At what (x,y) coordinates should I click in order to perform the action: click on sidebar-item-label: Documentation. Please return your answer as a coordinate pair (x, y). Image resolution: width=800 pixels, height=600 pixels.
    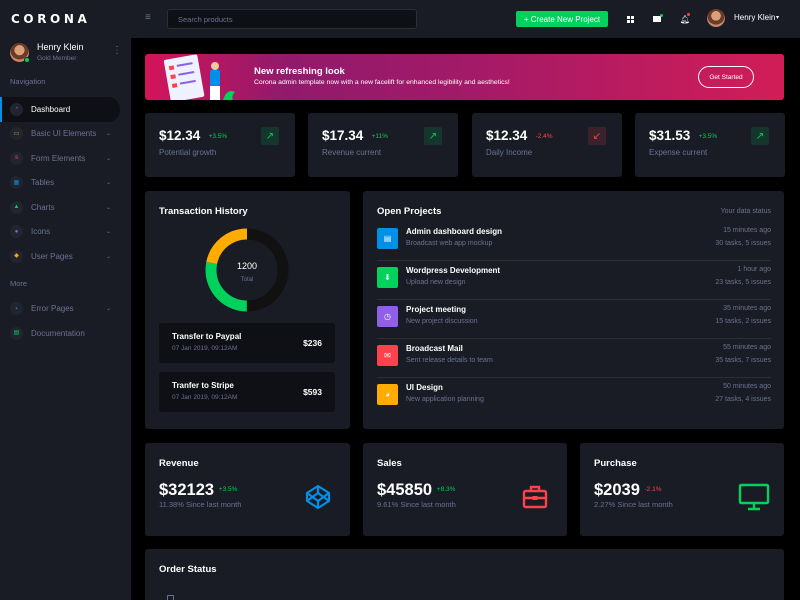
    Looking at the image, I should click on (58, 333).